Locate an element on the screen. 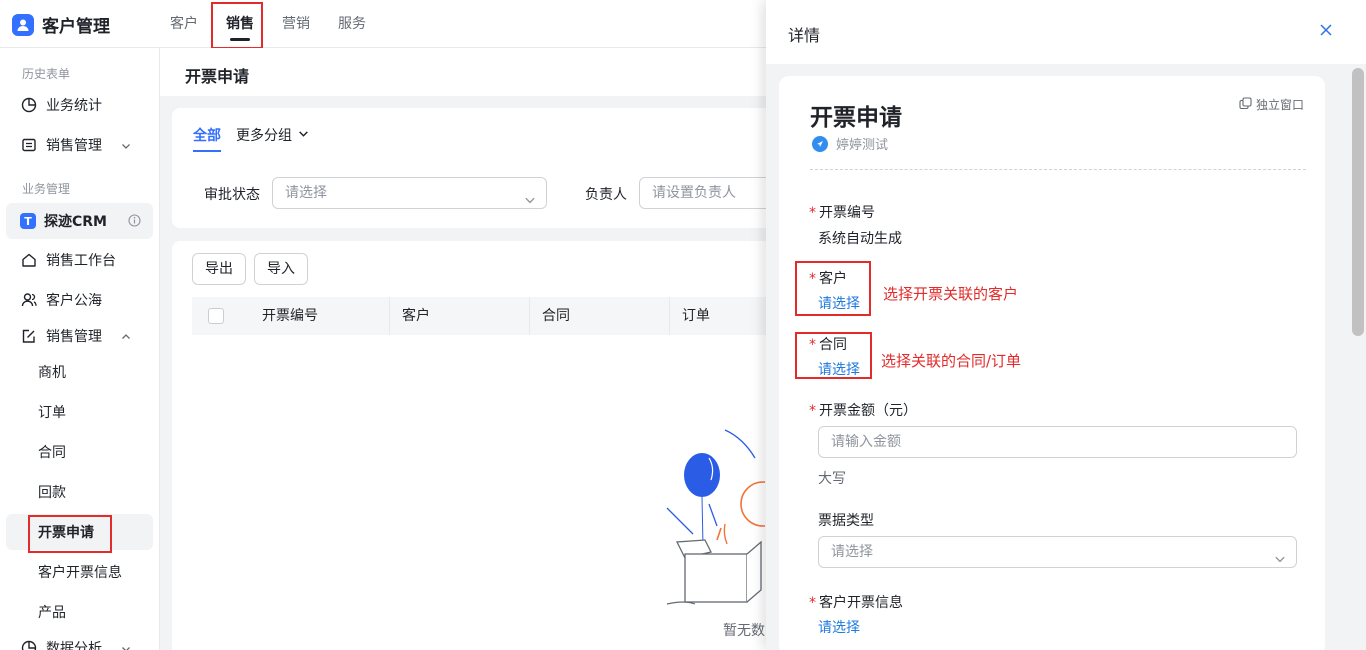 Image resolution: width=1366 pixels, height=650 pixels. tab-more-groups: 更多分组 is located at coordinates (272, 135).